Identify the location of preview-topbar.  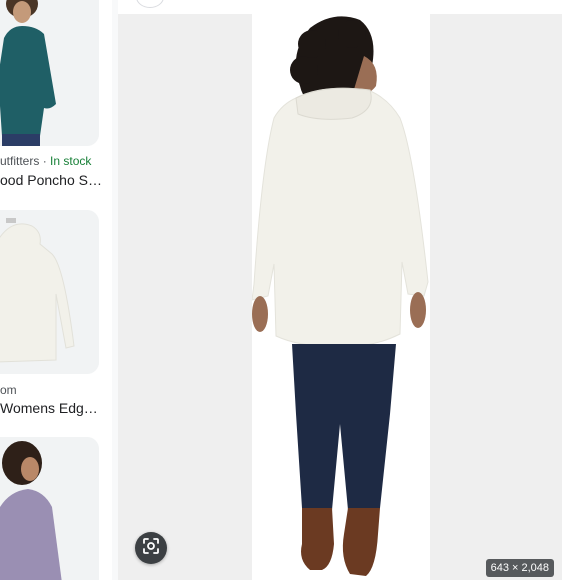
(342, 7).